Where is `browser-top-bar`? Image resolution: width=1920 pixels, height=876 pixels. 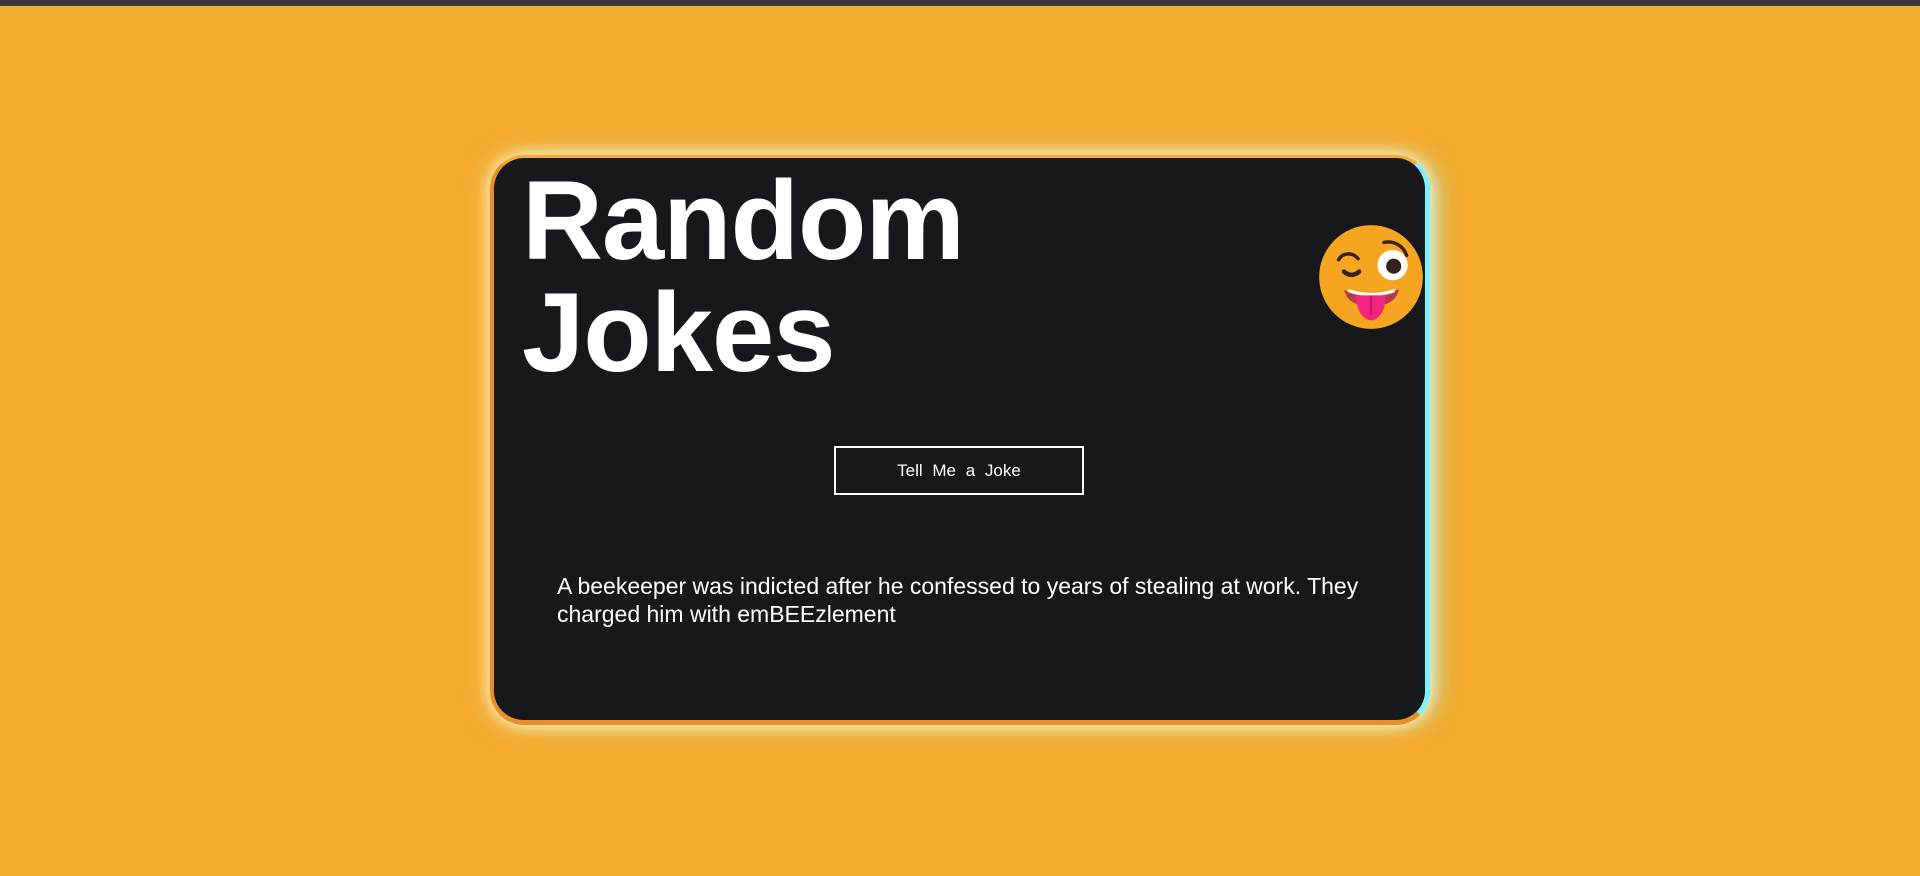 browser-top-bar is located at coordinates (960, 3).